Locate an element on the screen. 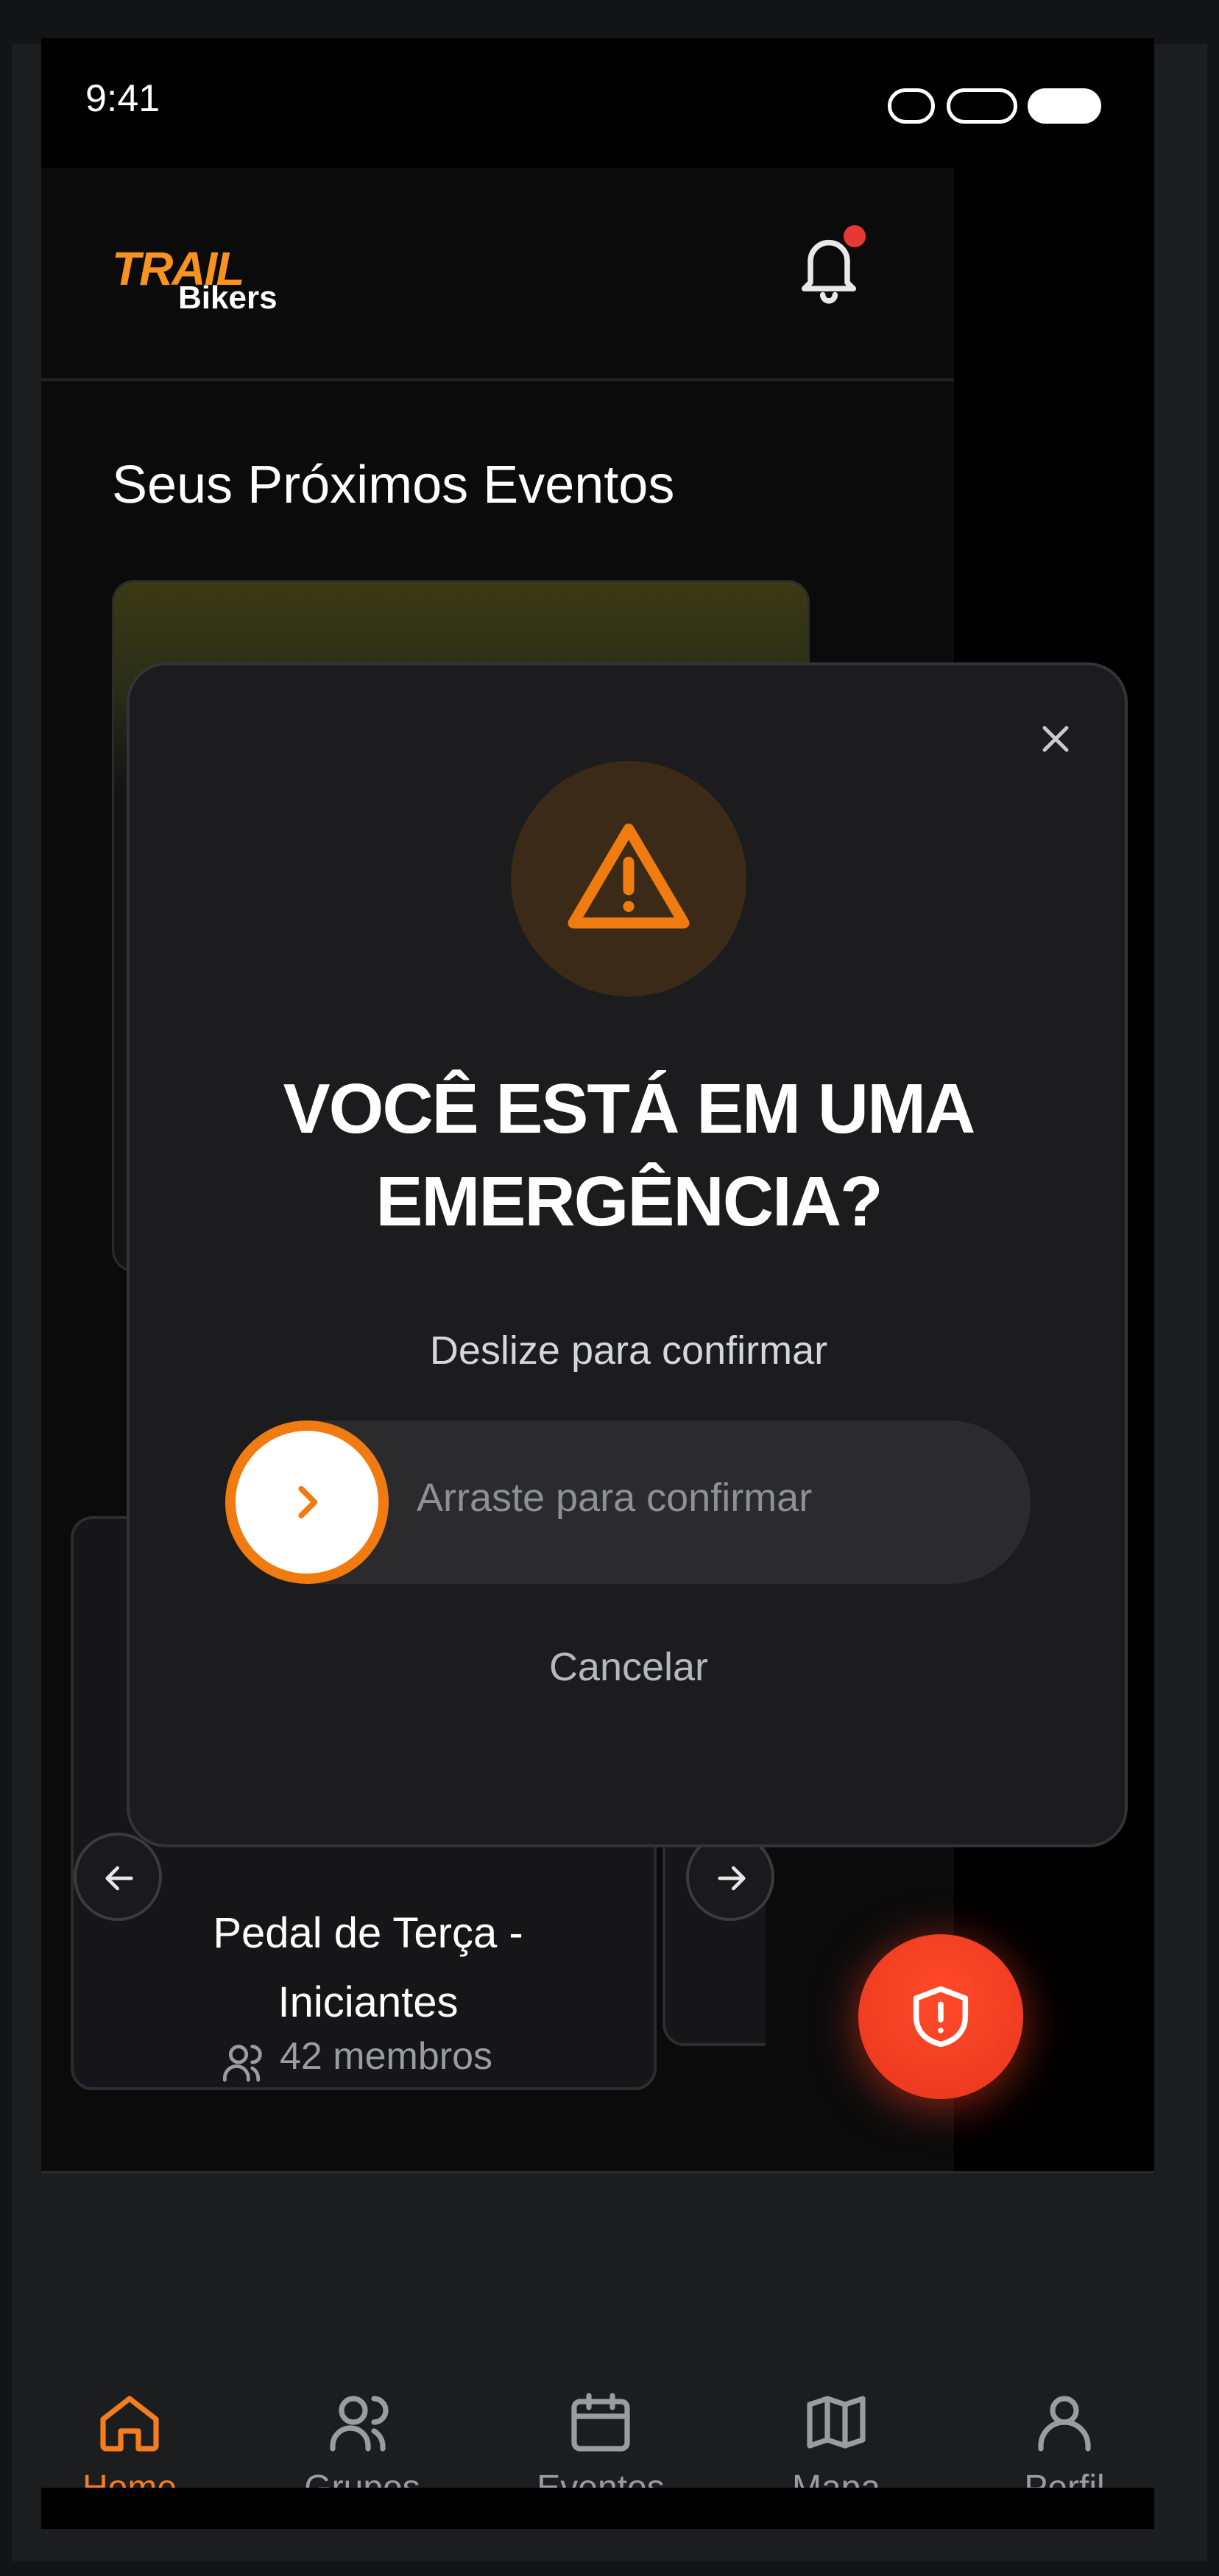 This screenshot has height=2576, width=1219. swipe-confirm-handle is located at coordinates (307, 1502).